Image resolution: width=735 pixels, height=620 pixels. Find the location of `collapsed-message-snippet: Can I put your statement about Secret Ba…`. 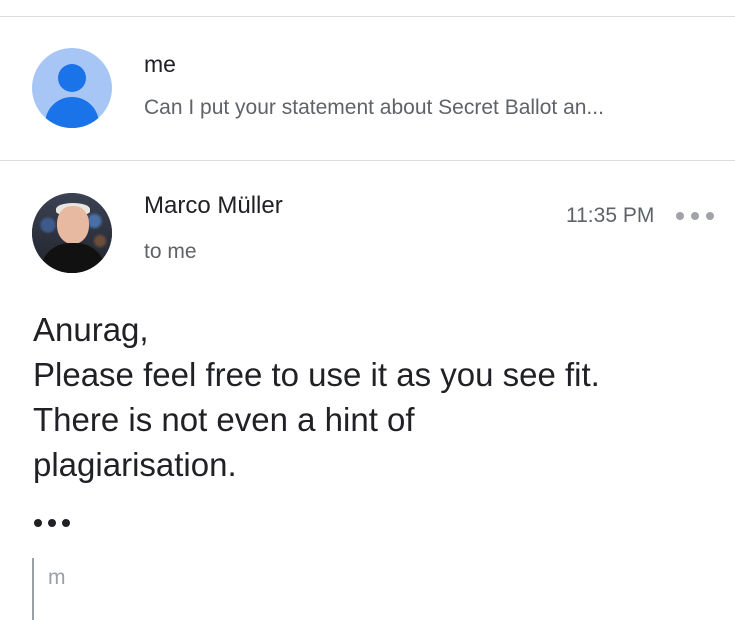

collapsed-message-snippet: Can I put your statement about Secret Ba… is located at coordinates (374, 107).